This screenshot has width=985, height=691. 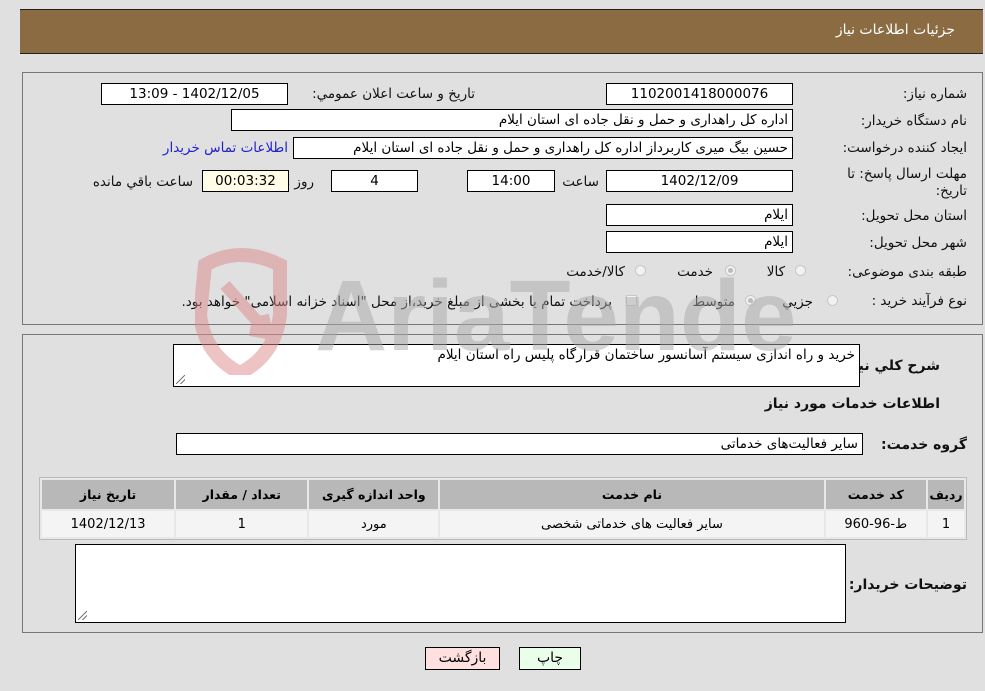 I want to click on cell-quantity: 1, so click(x=242, y=524).